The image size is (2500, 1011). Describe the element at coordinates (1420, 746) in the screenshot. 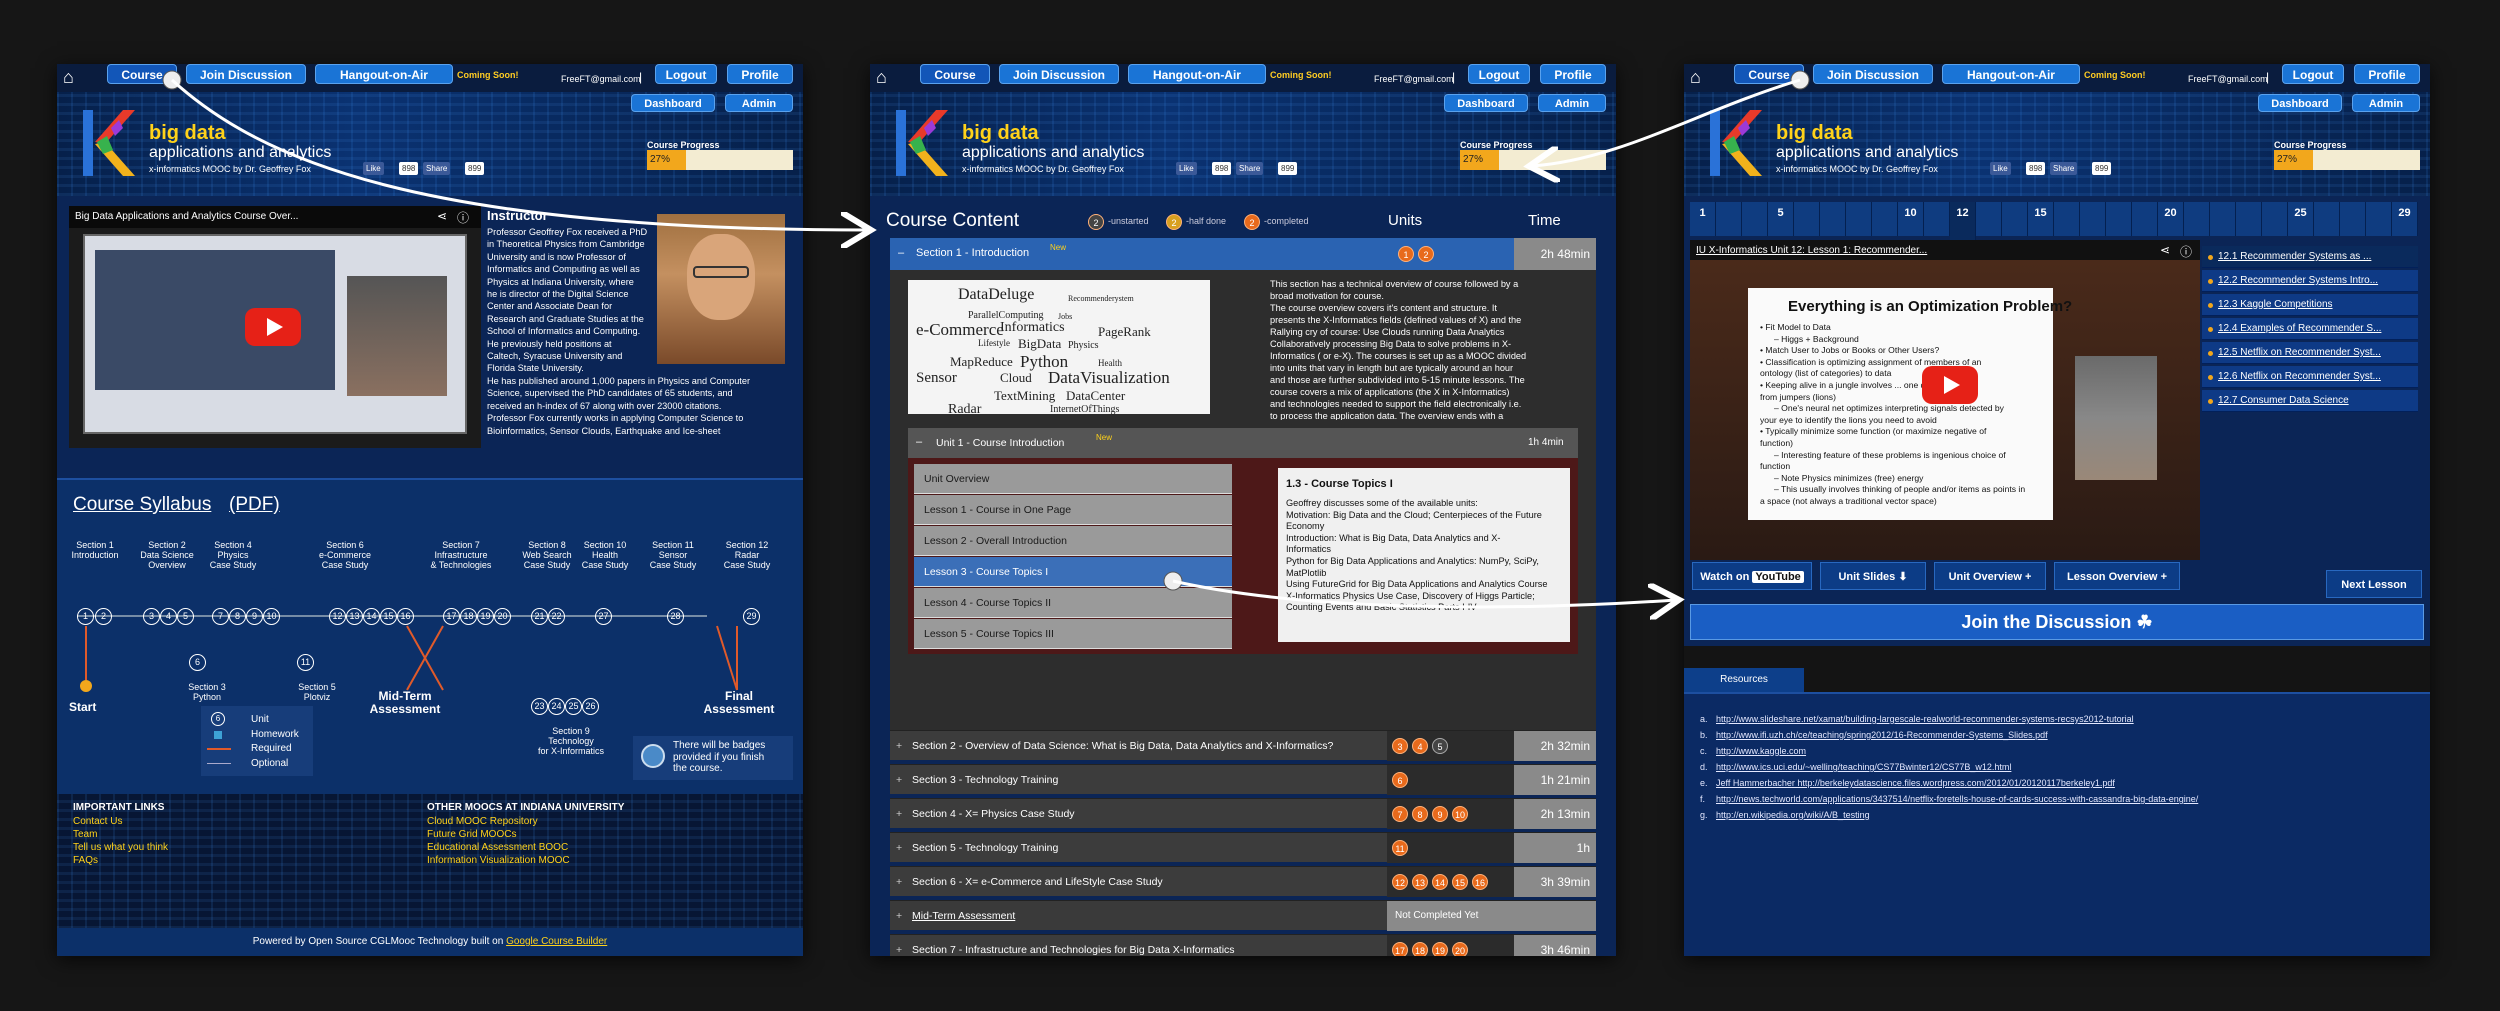

I see `unit-badge: 4` at that location.